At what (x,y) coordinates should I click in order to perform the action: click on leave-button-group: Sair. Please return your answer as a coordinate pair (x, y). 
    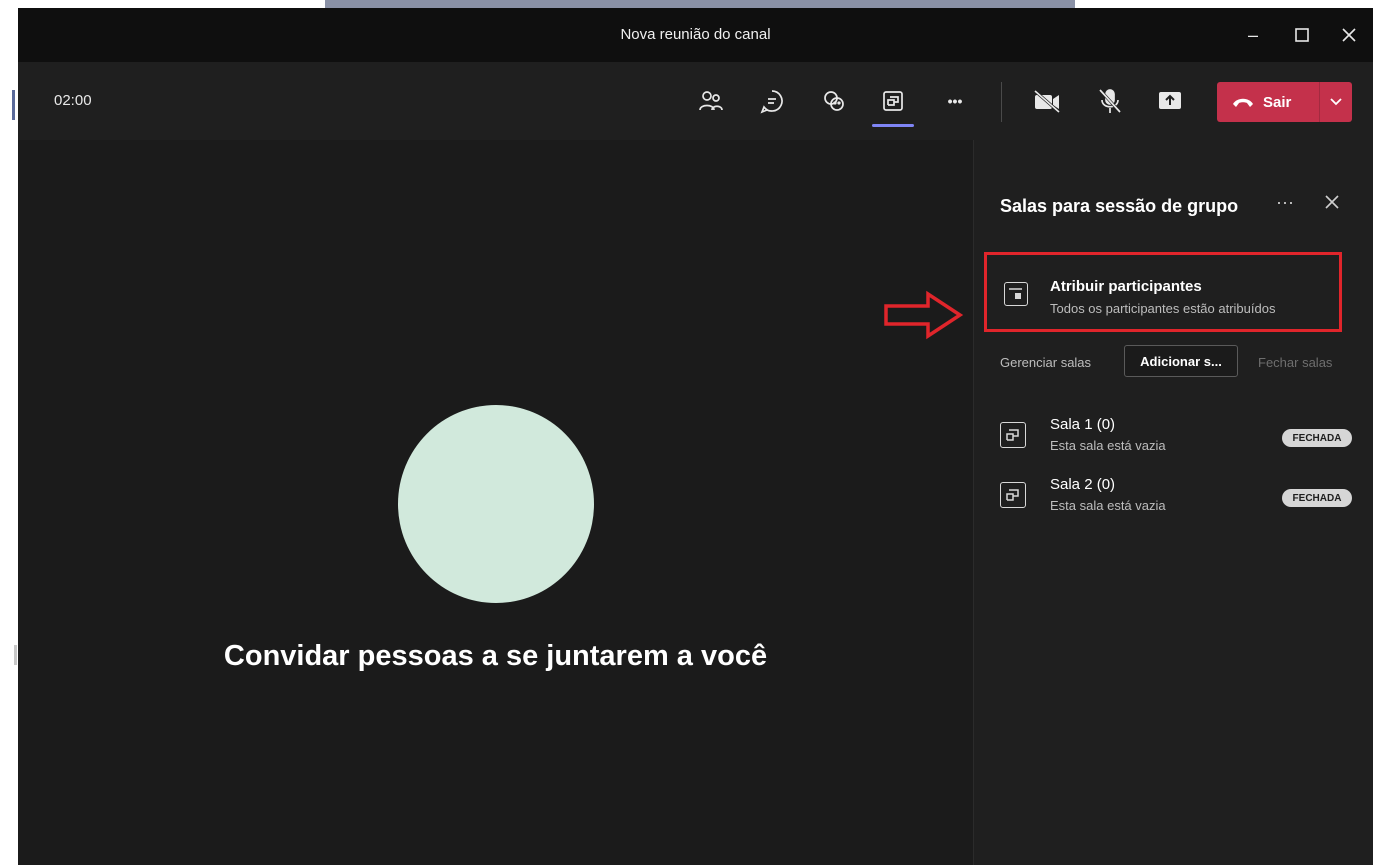
    Looking at the image, I should click on (1284, 102).